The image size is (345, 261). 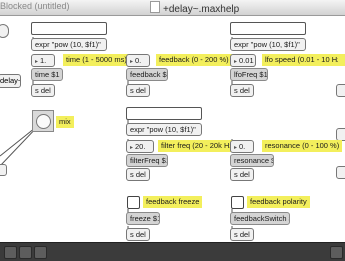 I want to click on dial-knob, so click(x=43, y=121).